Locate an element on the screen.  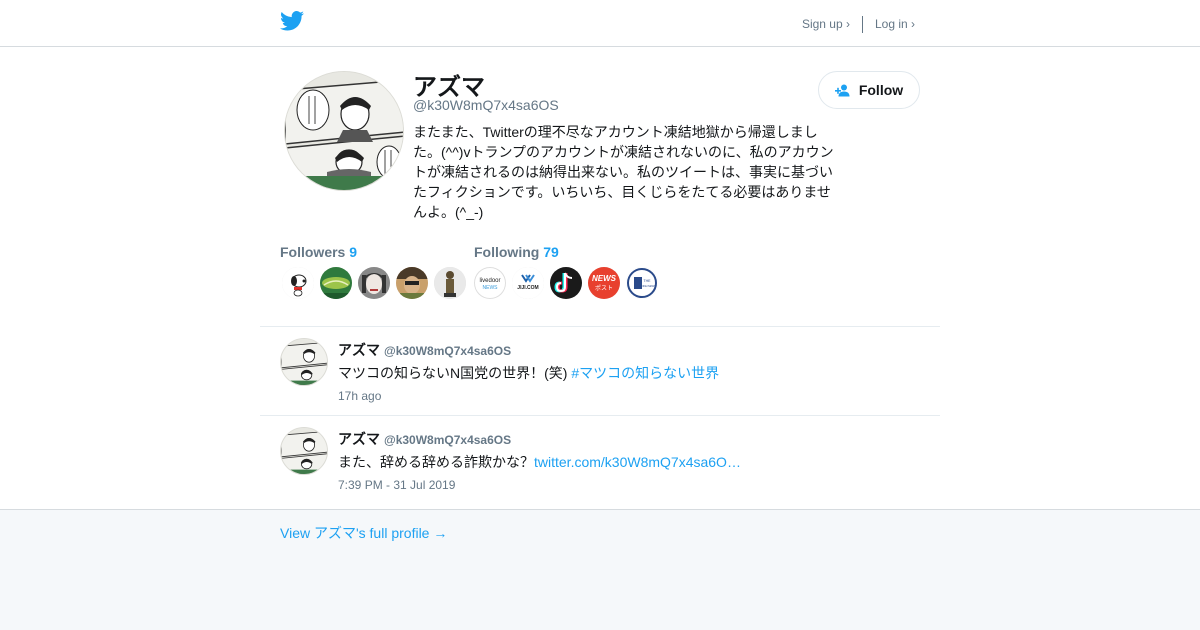
profile-handle: @k30W8mQ7x4sa6OS is located at coordinates (486, 105).